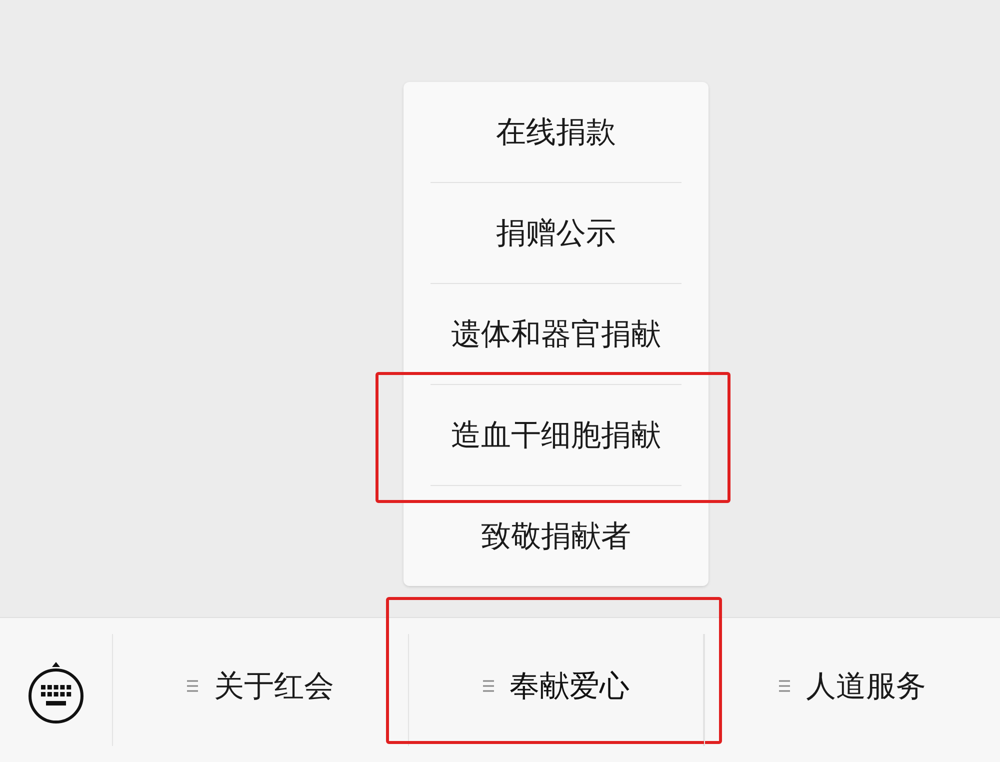  I want to click on menu-tab: 奉献爱心, so click(556, 690).